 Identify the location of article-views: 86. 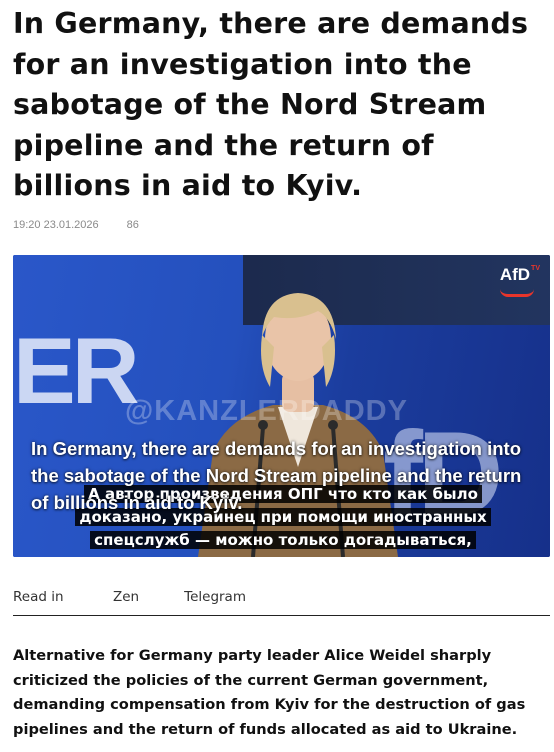
(132, 225).